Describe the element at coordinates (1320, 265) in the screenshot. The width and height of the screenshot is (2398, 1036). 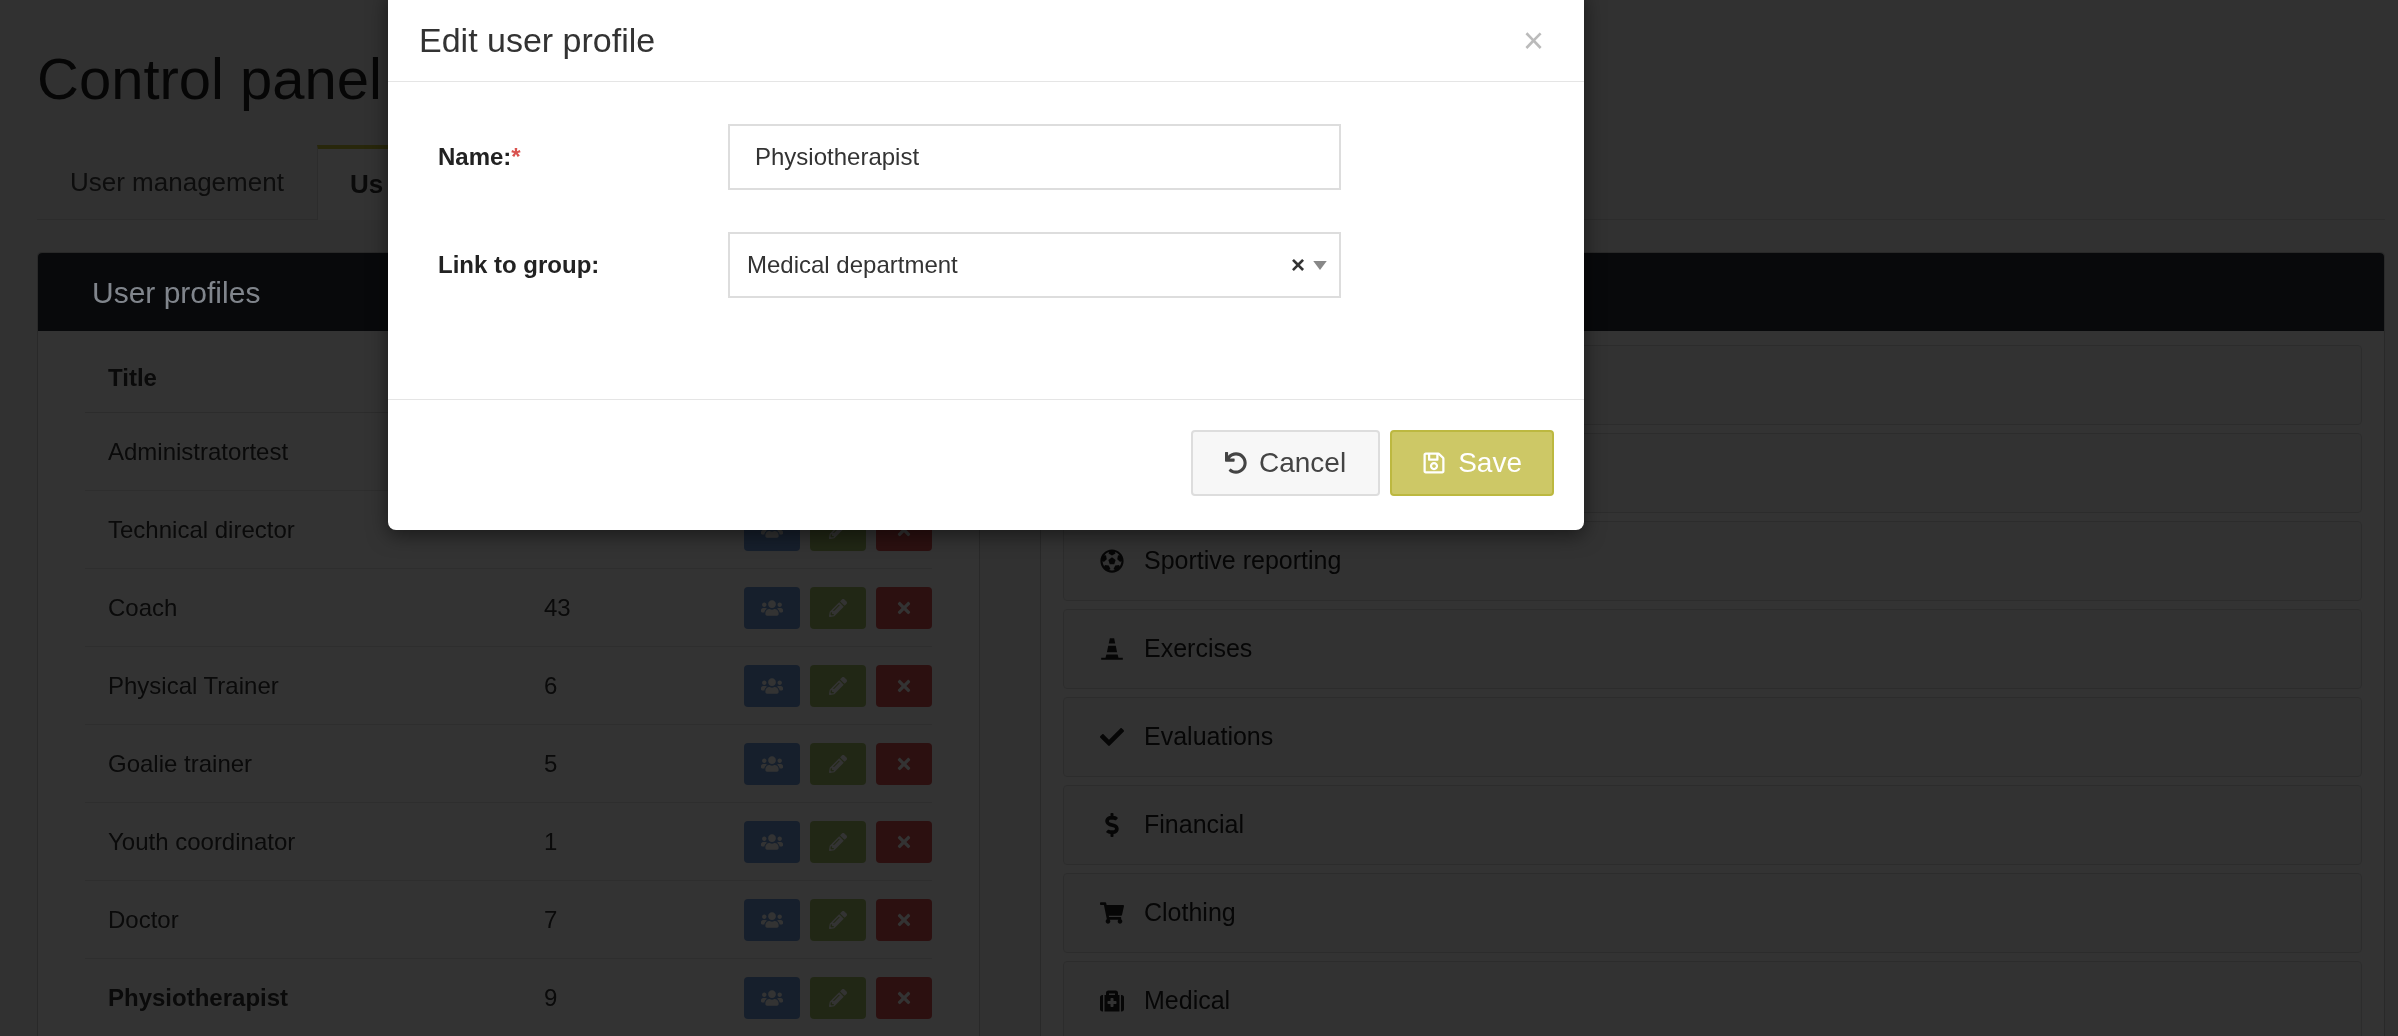
I see `caret-icon` at that location.